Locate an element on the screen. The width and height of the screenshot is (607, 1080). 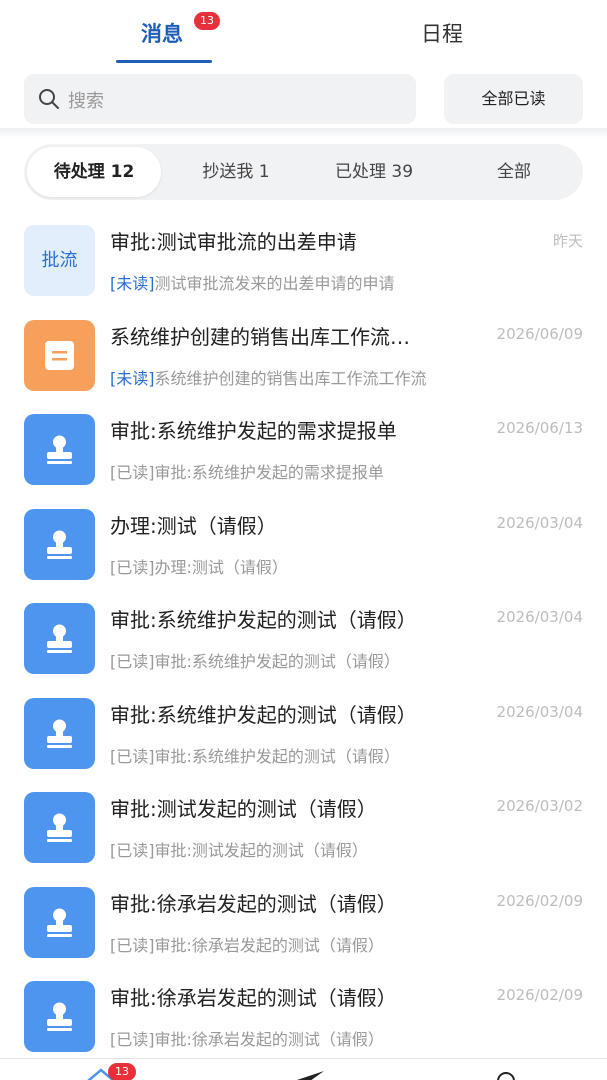
bottom-nav-bar: 13 is located at coordinates (303, 1069).